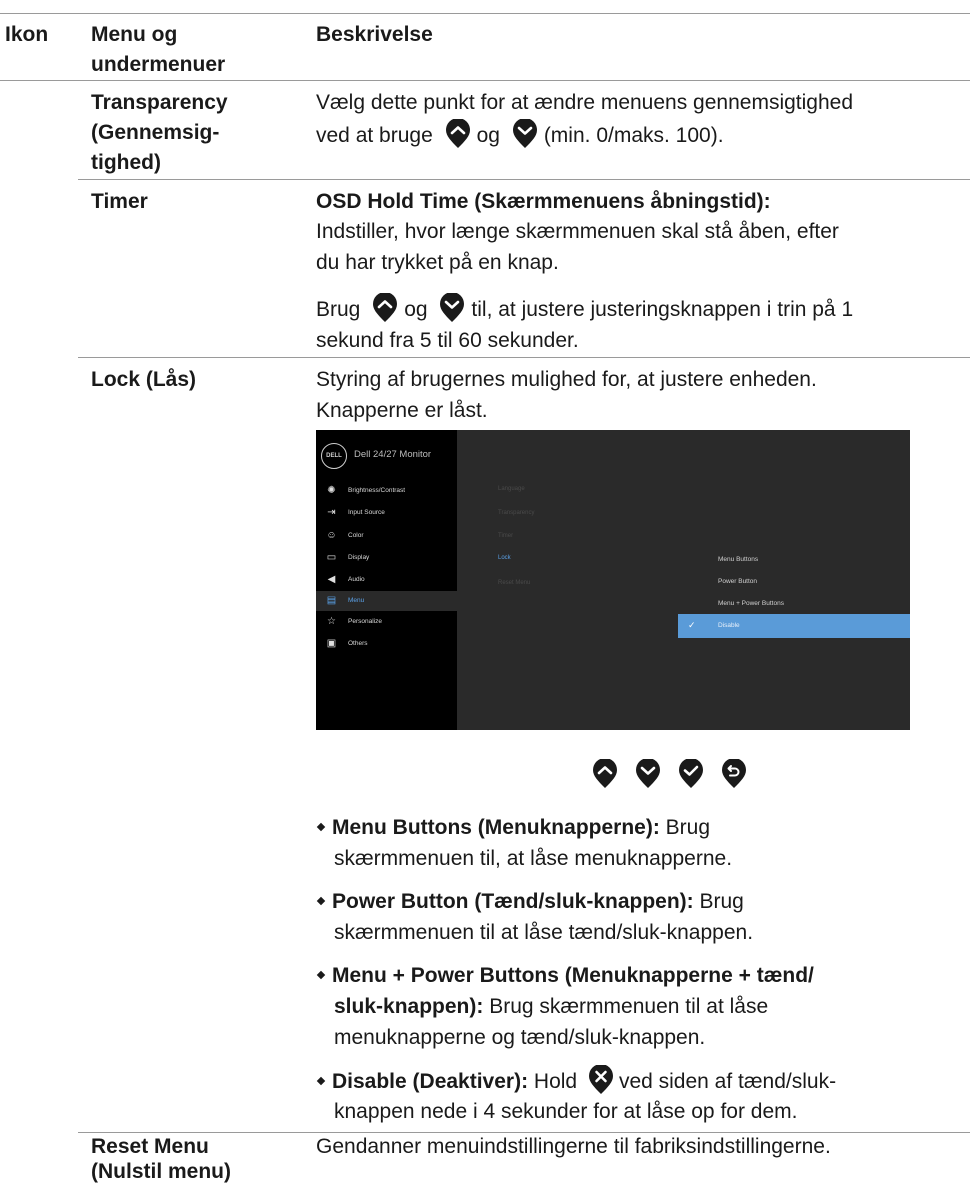 The width and height of the screenshot is (970, 1184). I want to click on osd-nav-buttons, so click(740, 776).